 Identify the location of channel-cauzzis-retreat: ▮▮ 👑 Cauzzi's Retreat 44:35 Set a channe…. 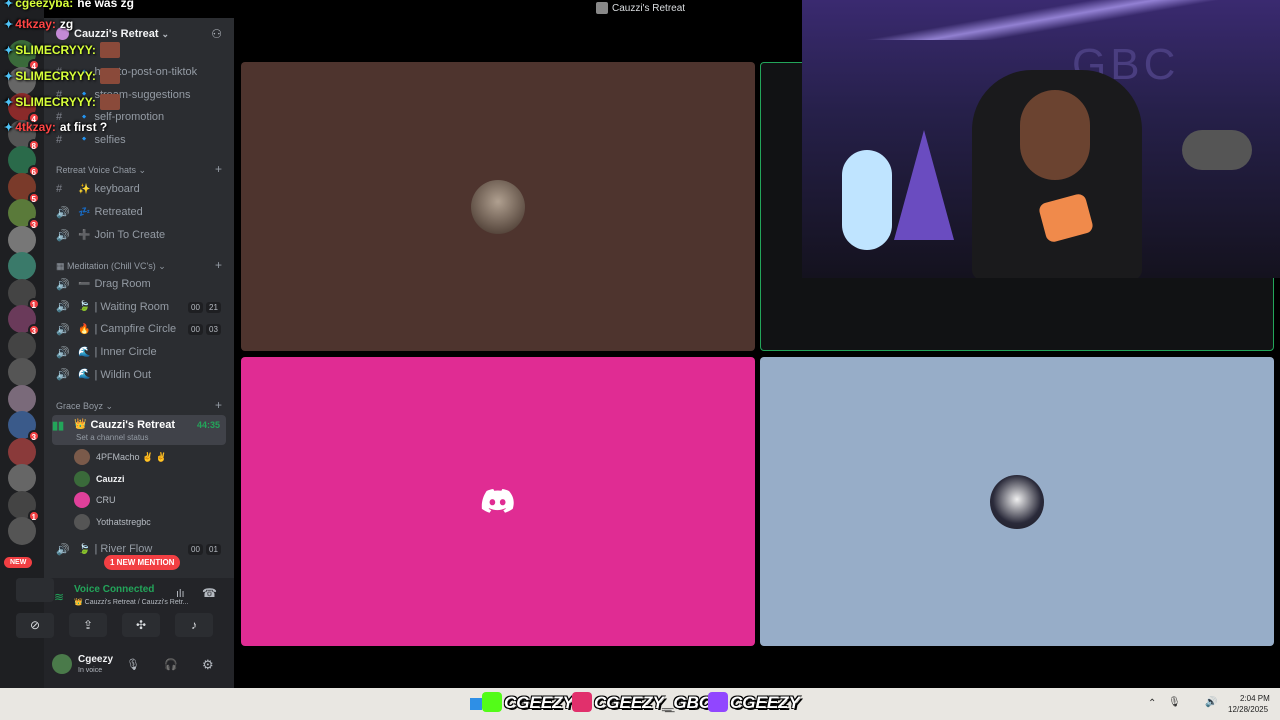
(139, 430).